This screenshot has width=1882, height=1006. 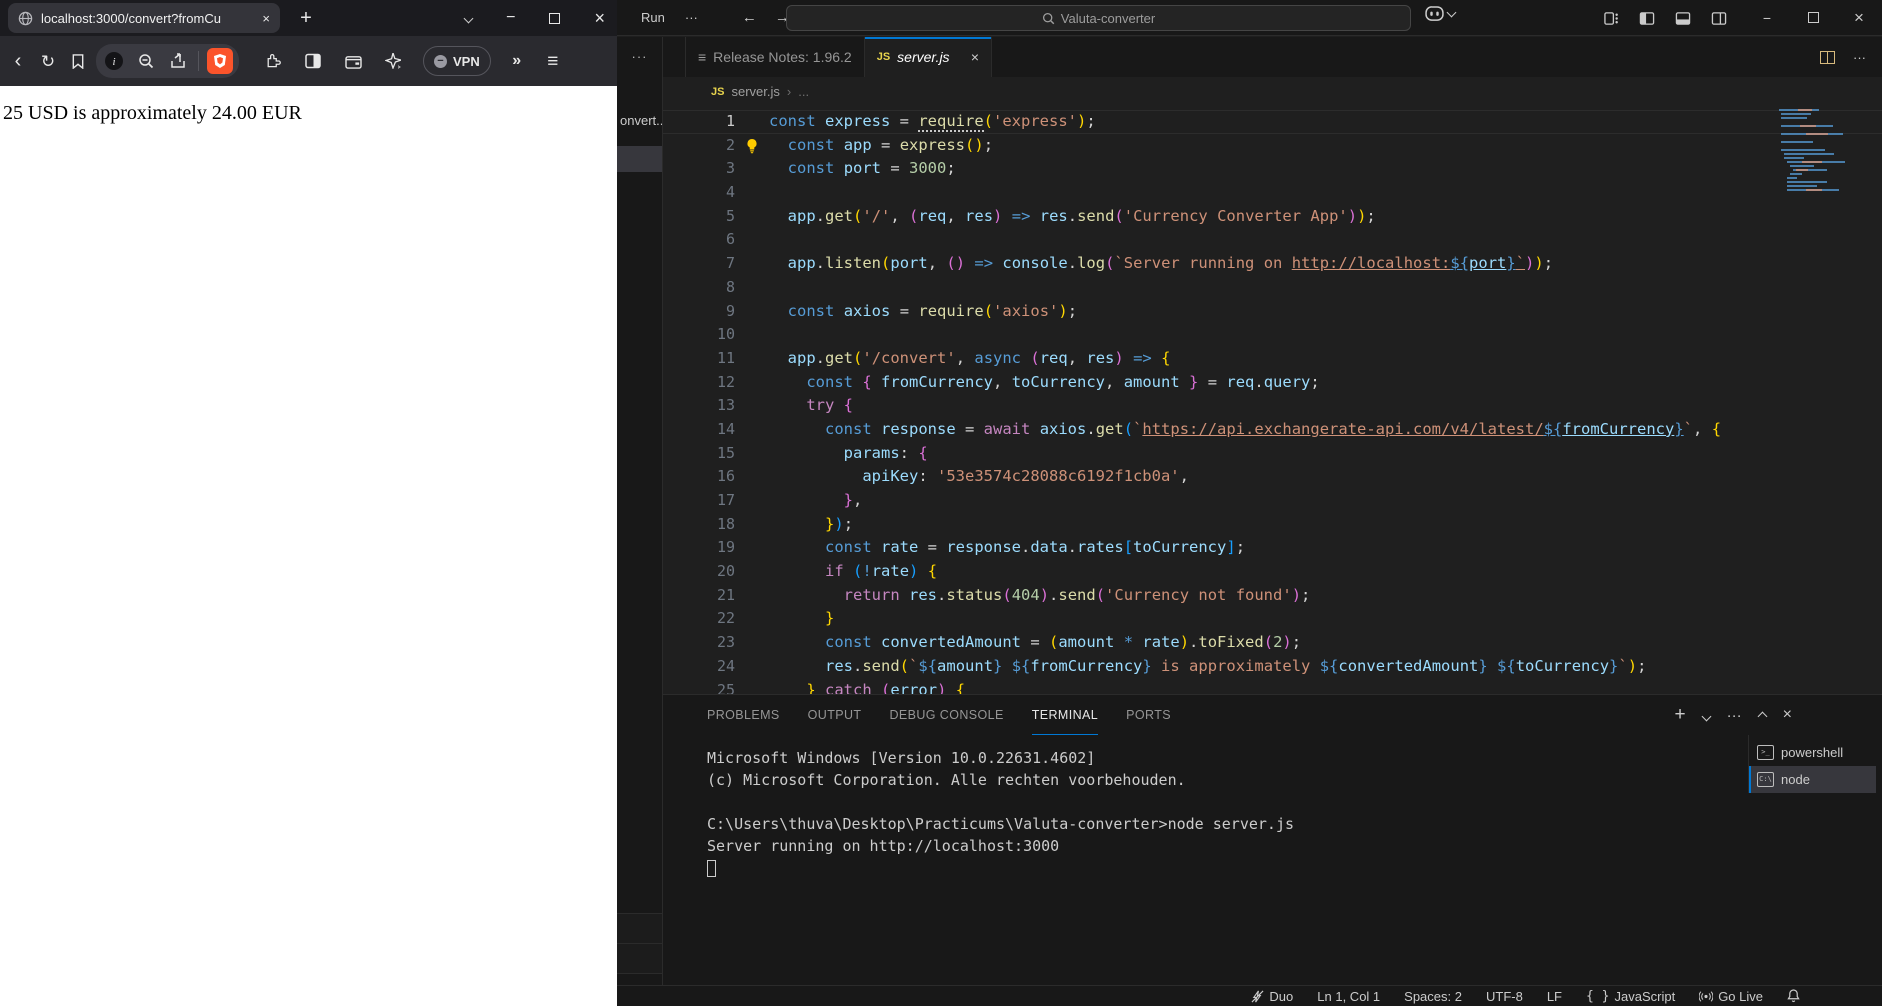 I want to click on vscode-minimize-button: −, so click(x=1767, y=18).